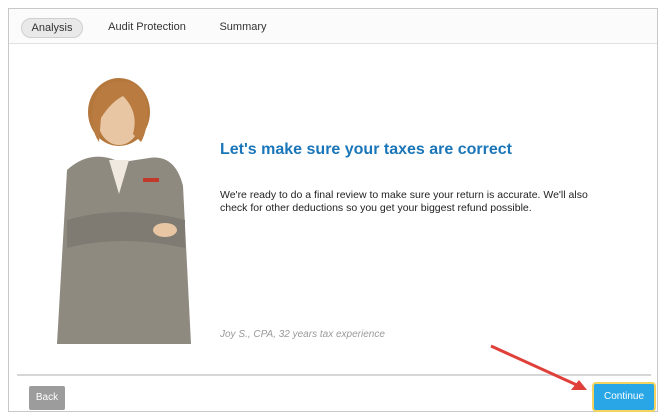  What do you see at coordinates (366, 149) in the screenshot?
I see `page-headline: Let's make sure your taxes are correct` at bounding box center [366, 149].